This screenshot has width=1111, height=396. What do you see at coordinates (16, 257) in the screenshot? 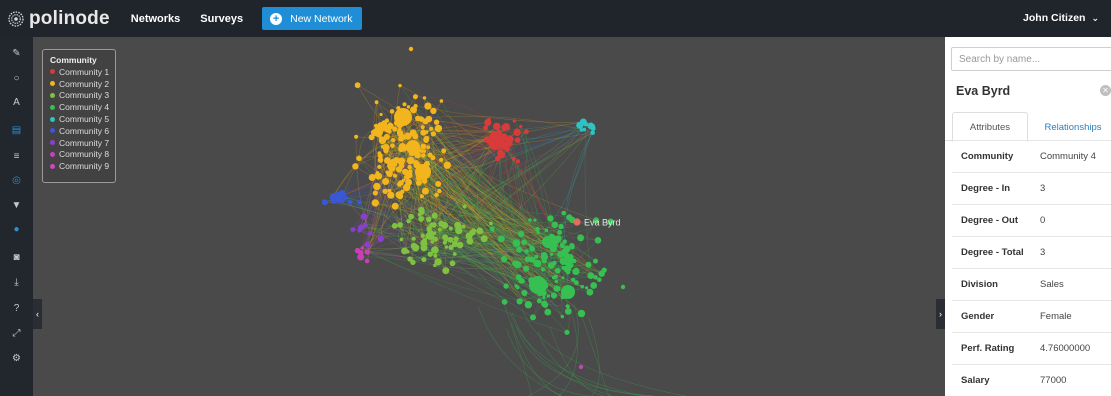
I see `camera-icon: ◙` at bounding box center [16, 257].